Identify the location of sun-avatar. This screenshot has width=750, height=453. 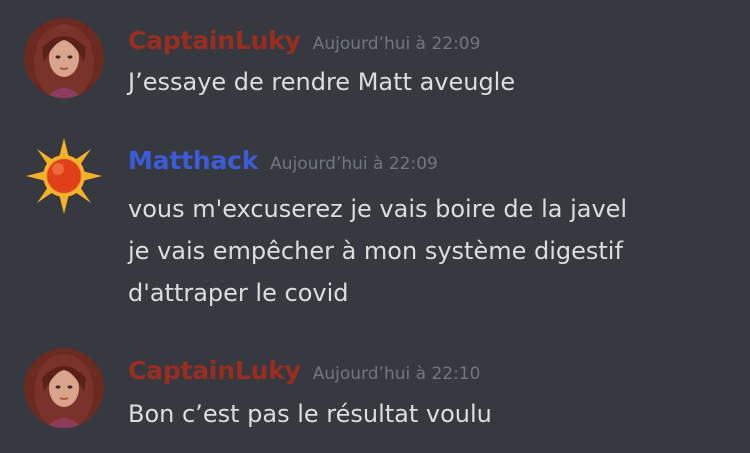
(64, 176).